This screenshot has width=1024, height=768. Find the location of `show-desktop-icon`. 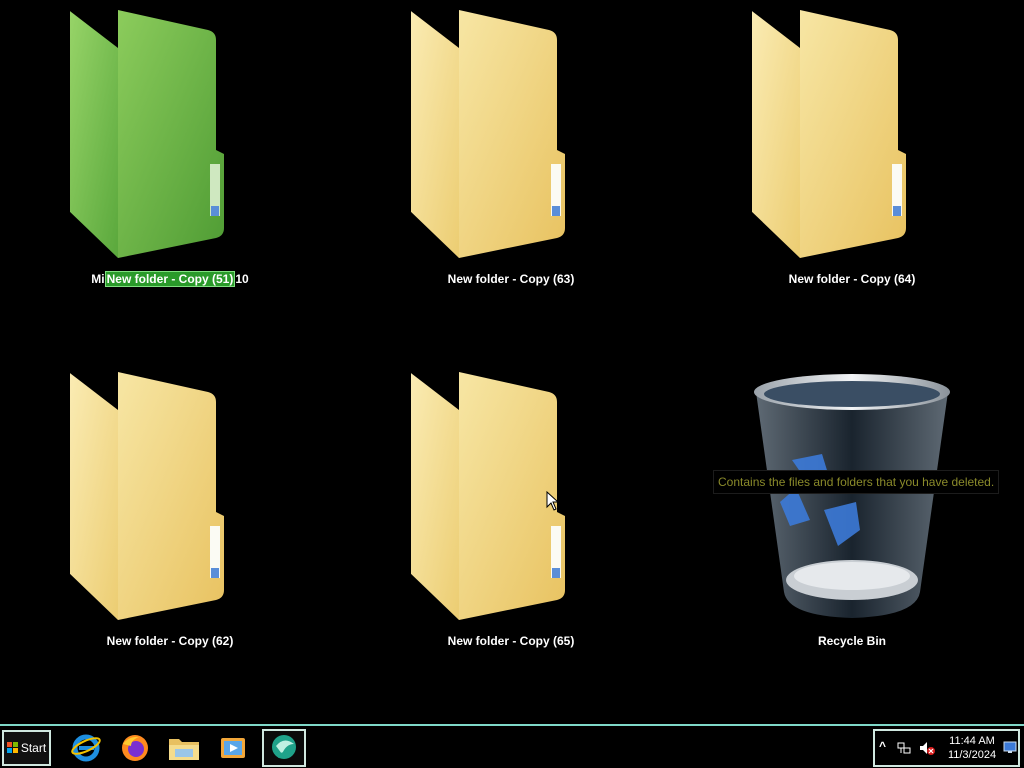

show-desktop-icon is located at coordinates (1010, 747).